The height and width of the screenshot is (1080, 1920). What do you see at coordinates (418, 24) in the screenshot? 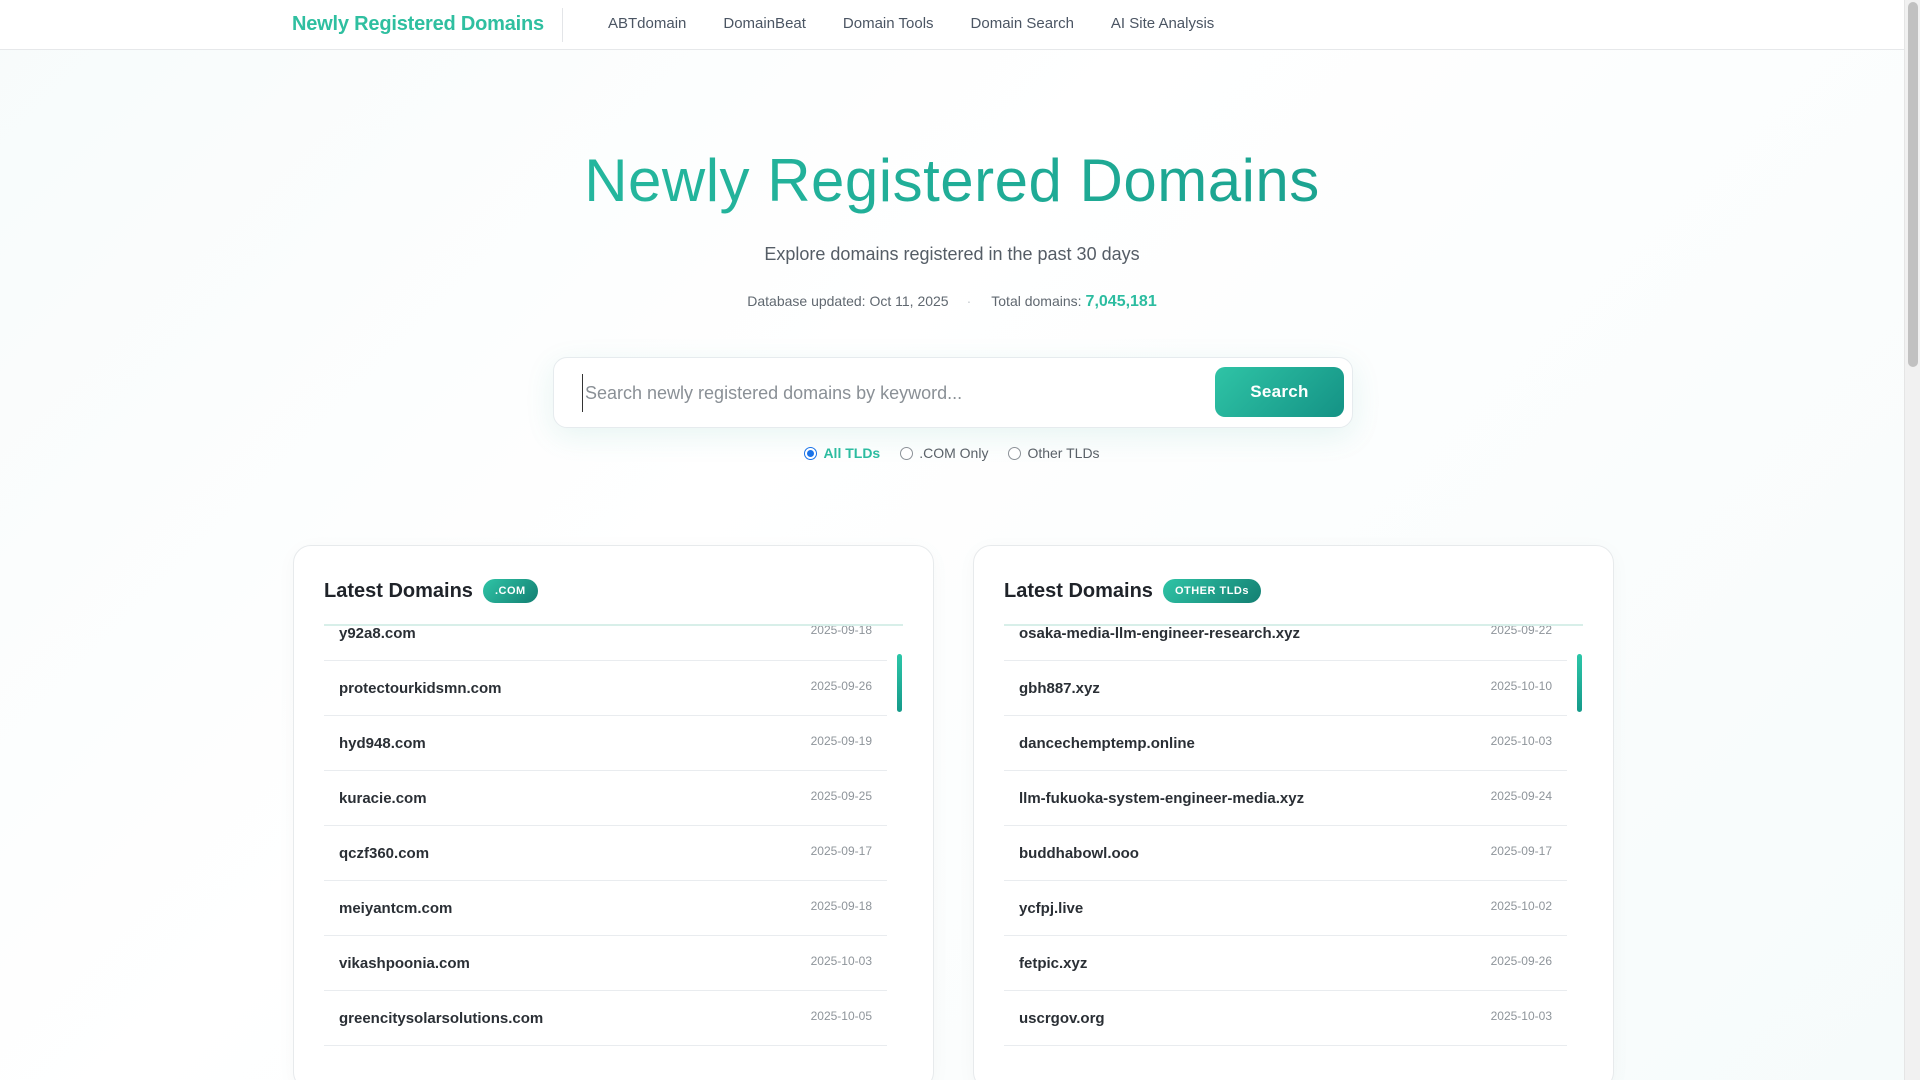
I see `brand-logo-link: Newly Registered Domains` at bounding box center [418, 24].